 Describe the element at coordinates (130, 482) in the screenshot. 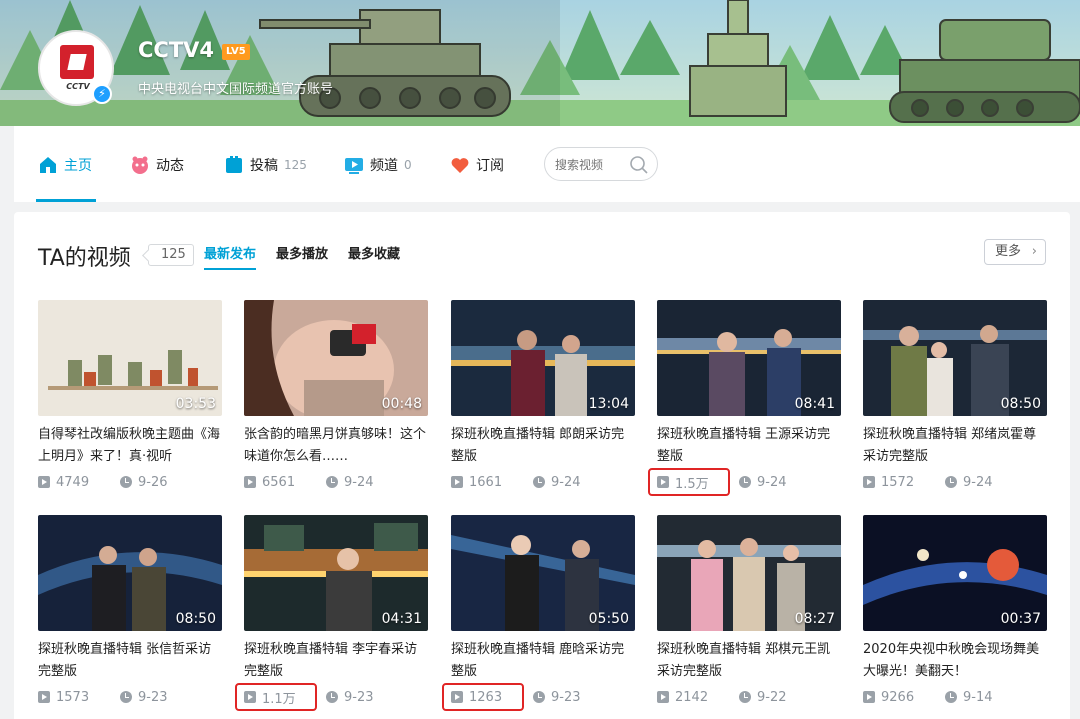

I see `video-meta: 4749 9-26` at that location.